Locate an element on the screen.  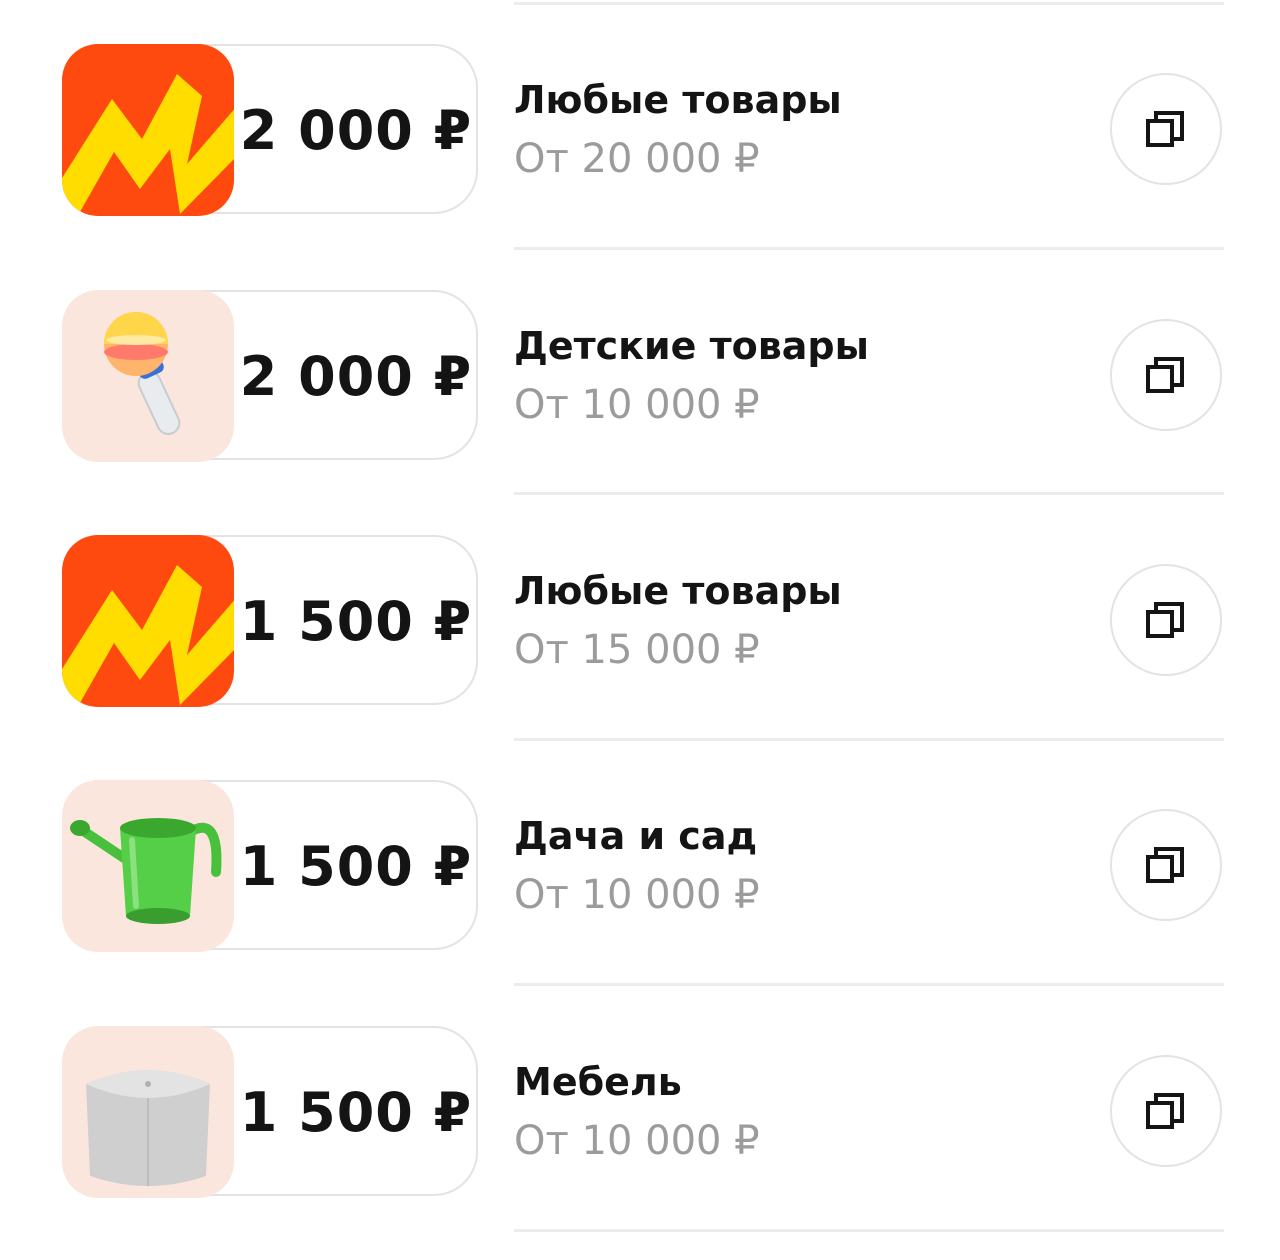
pouf-image is located at coordinates (148, 1112).